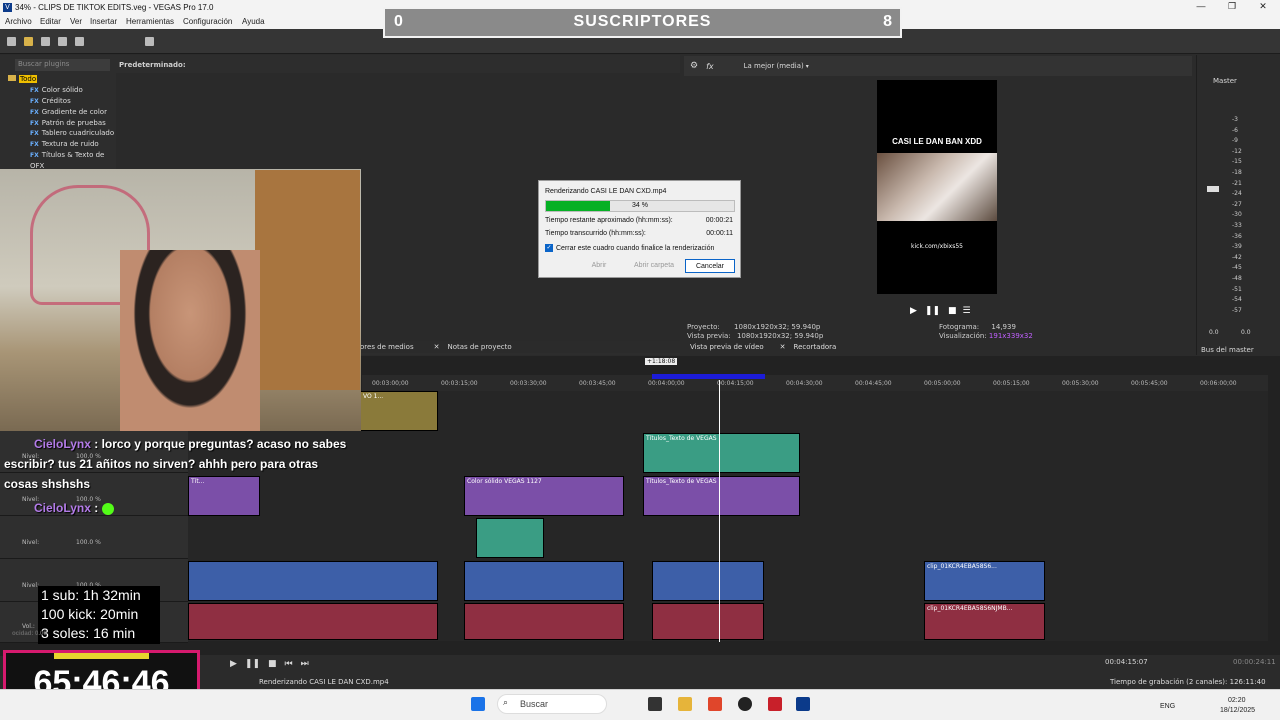  I want to click on menu-herramientas: Herramientas, so click(150, 21).